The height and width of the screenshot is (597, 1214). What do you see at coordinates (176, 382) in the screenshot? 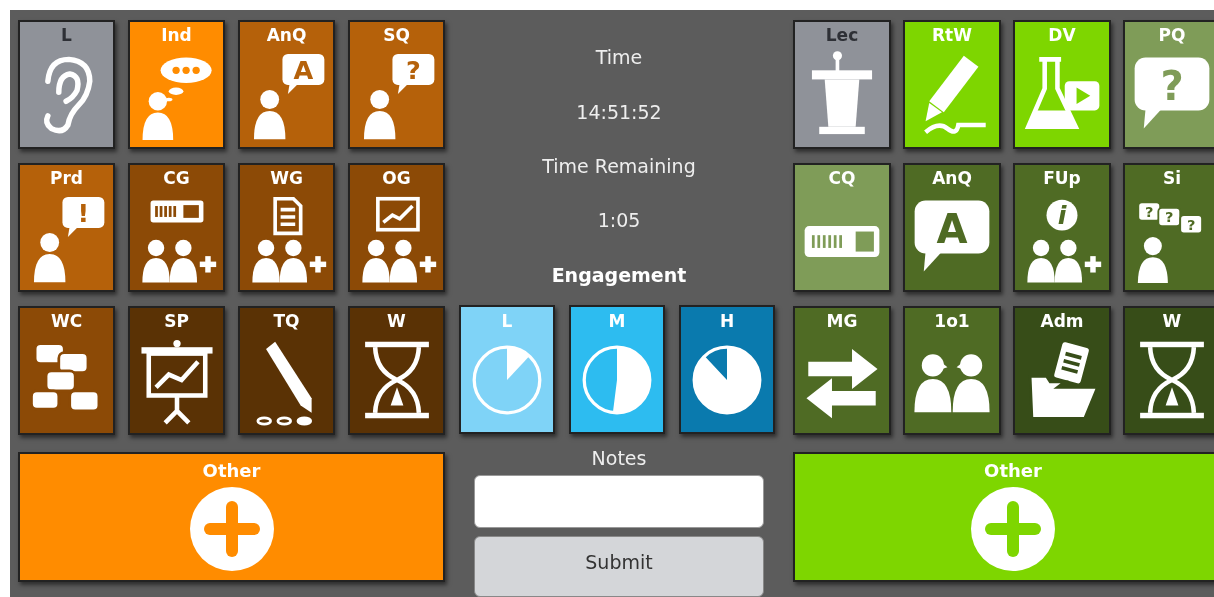
I see `presentation-board-icon` at bounding box center [176, 382].